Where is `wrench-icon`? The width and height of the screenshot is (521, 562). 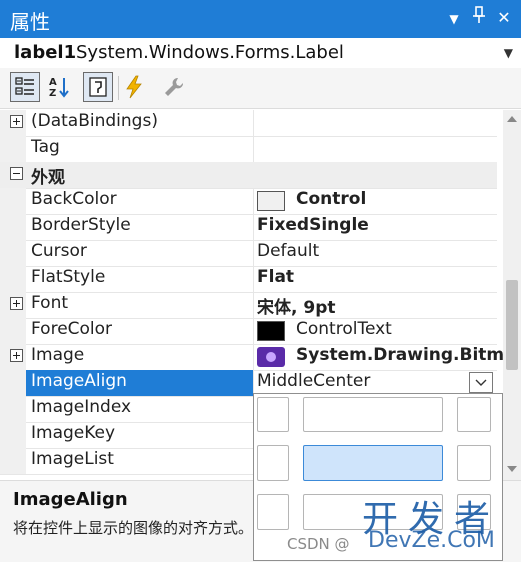
wrench-icon is located at coordinates (174, 86).